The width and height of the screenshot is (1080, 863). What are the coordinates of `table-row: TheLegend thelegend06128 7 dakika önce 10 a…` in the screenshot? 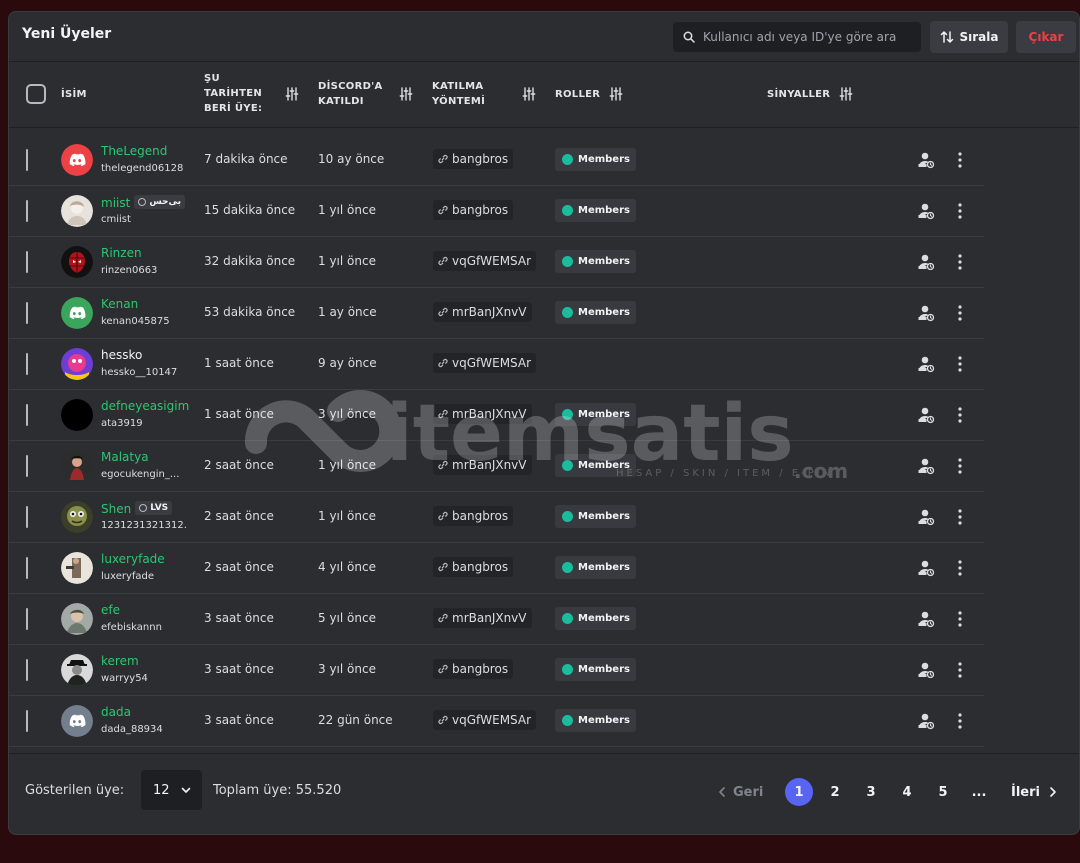 It's located at (496, 160).